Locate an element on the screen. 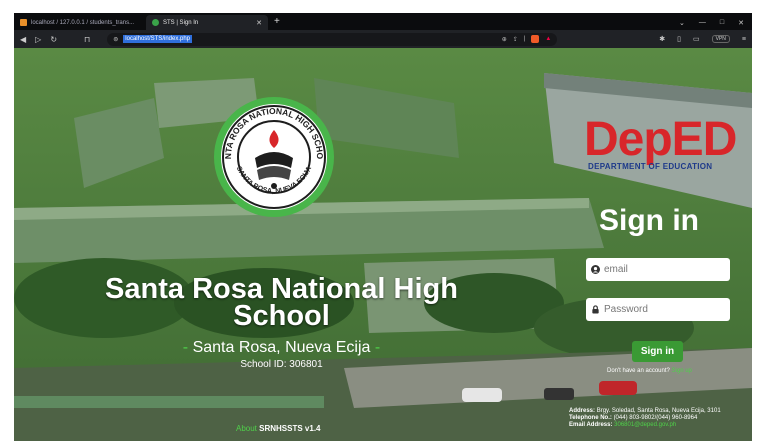 This screenshot has height=444, width=767. app-version: SRNHSSTS v1.4 is located at coordinates (290, 428).